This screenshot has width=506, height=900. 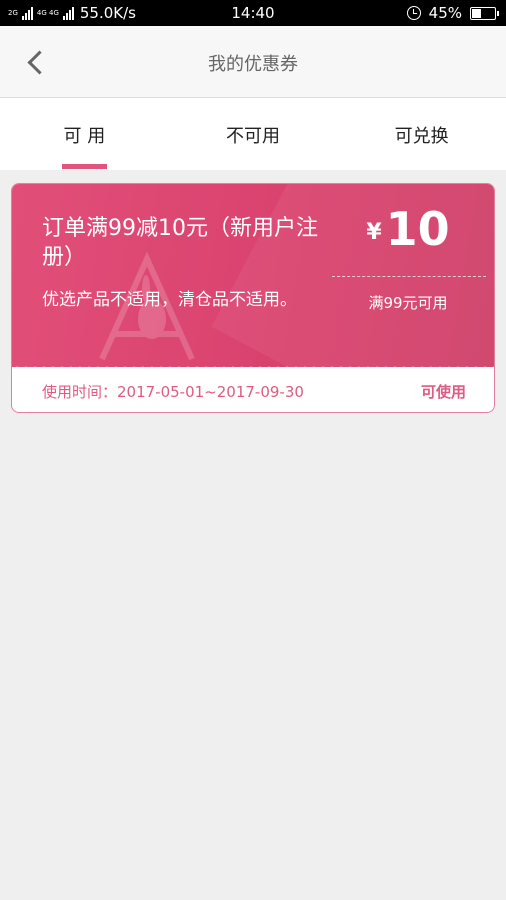 What do you see at coordinates (408, 303) in the screenshot?
I see `coupon-condition: 满99元可用` at bounding box center [408, 303].